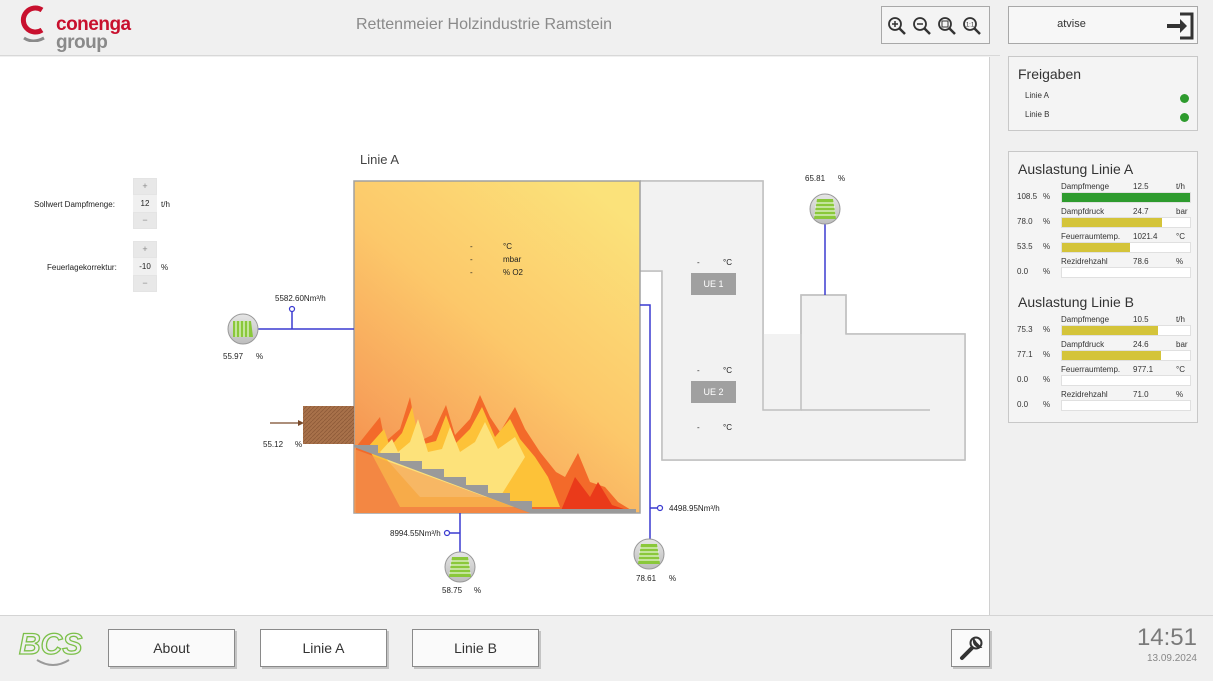 The width and height of the screenshot is (1213, 681). I want to click on fan-left-value: 55.97, so click(233, 356).